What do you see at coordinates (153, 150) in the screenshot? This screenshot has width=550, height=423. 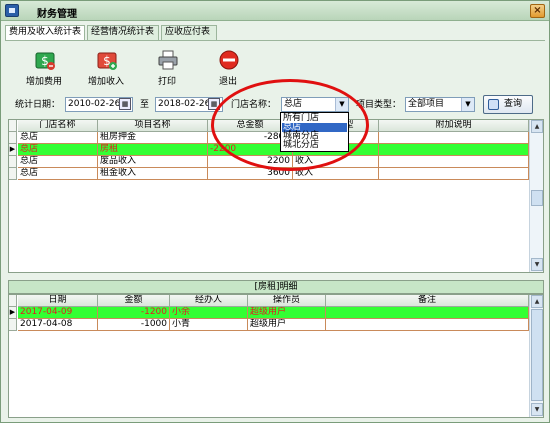 I see `cell-item: 房租` at bounding box center [153, 150].